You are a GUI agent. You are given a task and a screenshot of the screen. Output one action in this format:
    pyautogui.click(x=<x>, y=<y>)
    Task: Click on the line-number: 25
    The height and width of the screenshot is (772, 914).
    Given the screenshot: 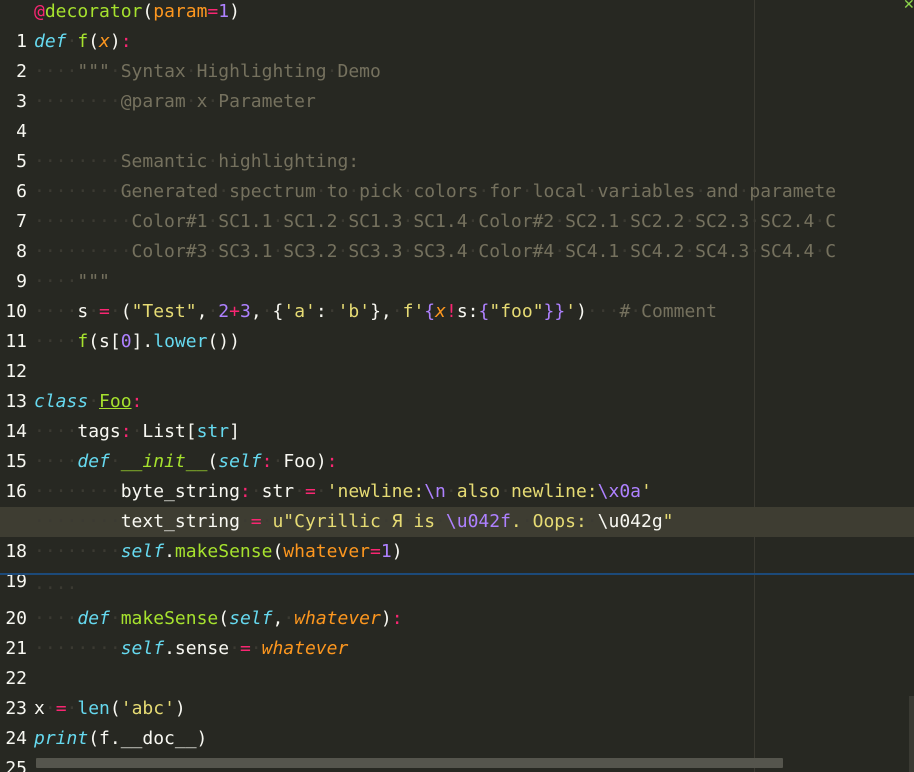 What is the action you would take?
    pyautogui.click(x=16, y=765)
    